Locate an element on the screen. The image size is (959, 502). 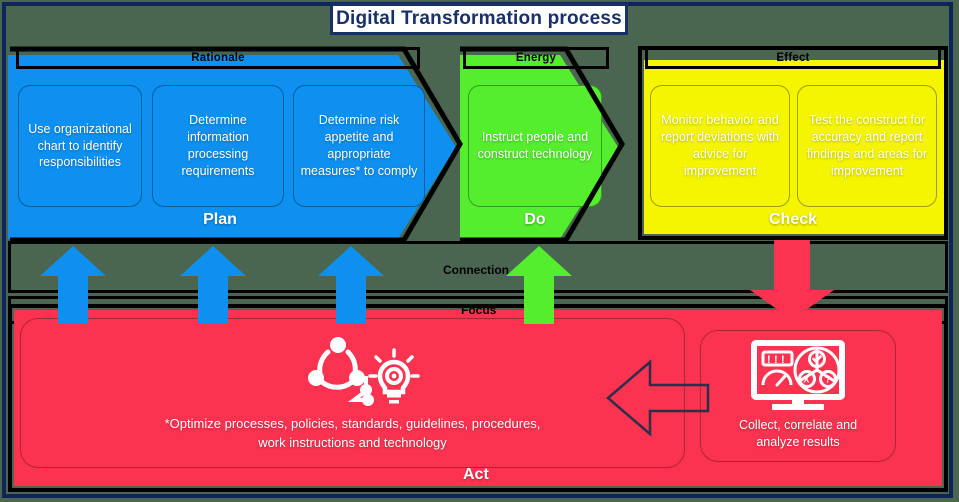
do-header-label: Energy is located at coordinates (536, 58).